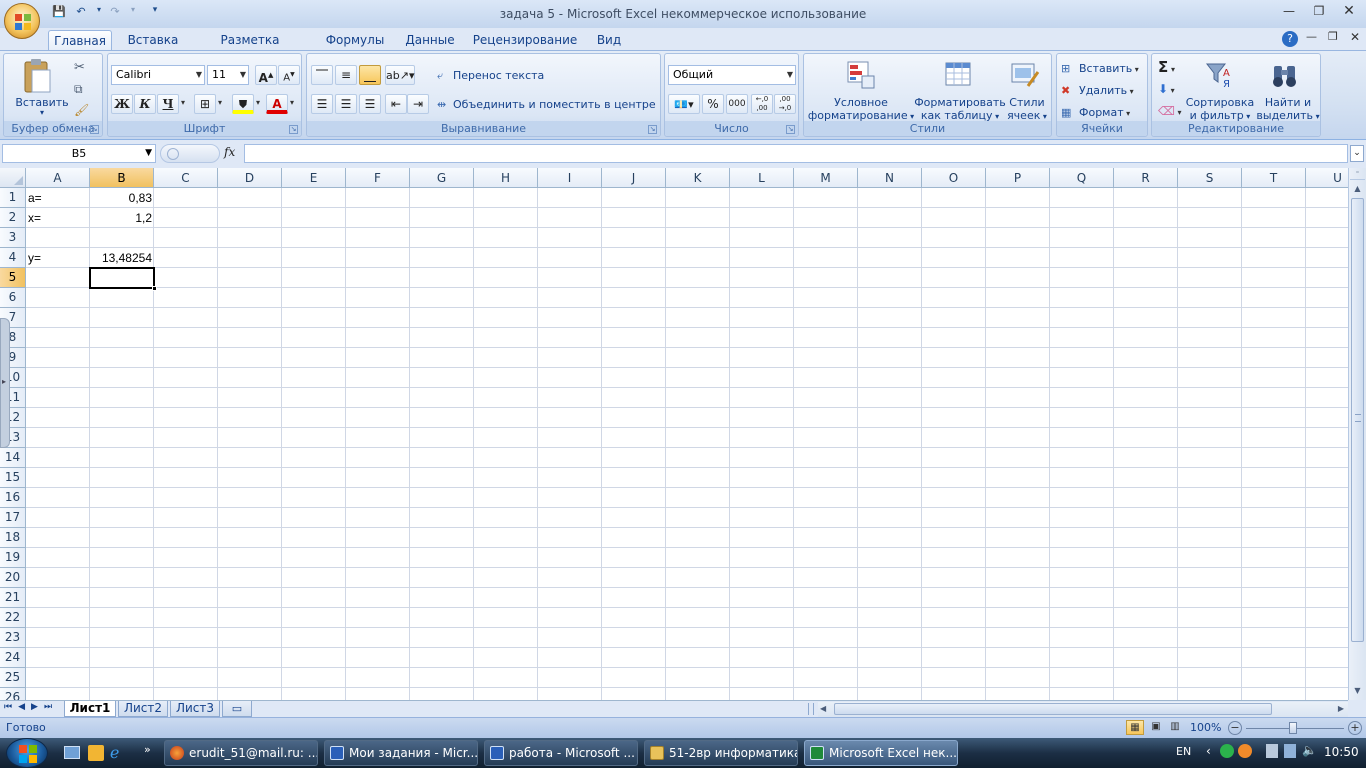 The height and width of the screenshot is (768, 1366). What do you see at coordinates (314, 178) in the screenshot?
I see `column-header-E: E` at bounding box center [314, 178].